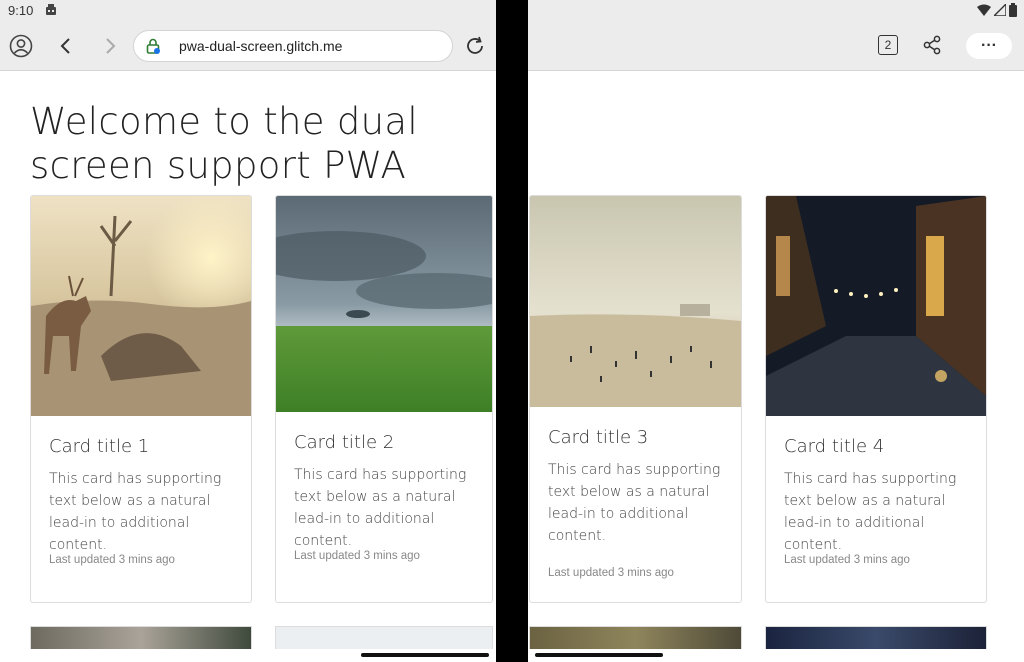 Image resolution: width=1024 pixels, height=662 pixels. I want to click on status-time: 9:10, so click(21, 10).